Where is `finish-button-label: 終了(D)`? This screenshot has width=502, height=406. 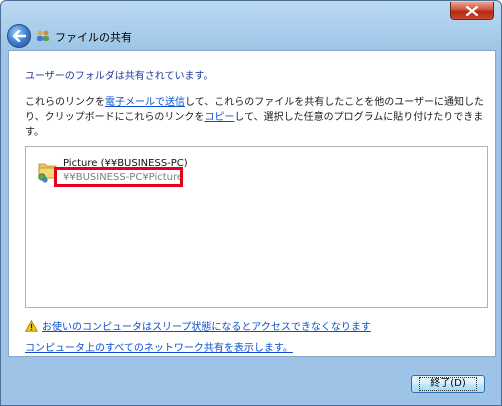
finish-button-label: 終了(D) is located at coordinates (448, 384).